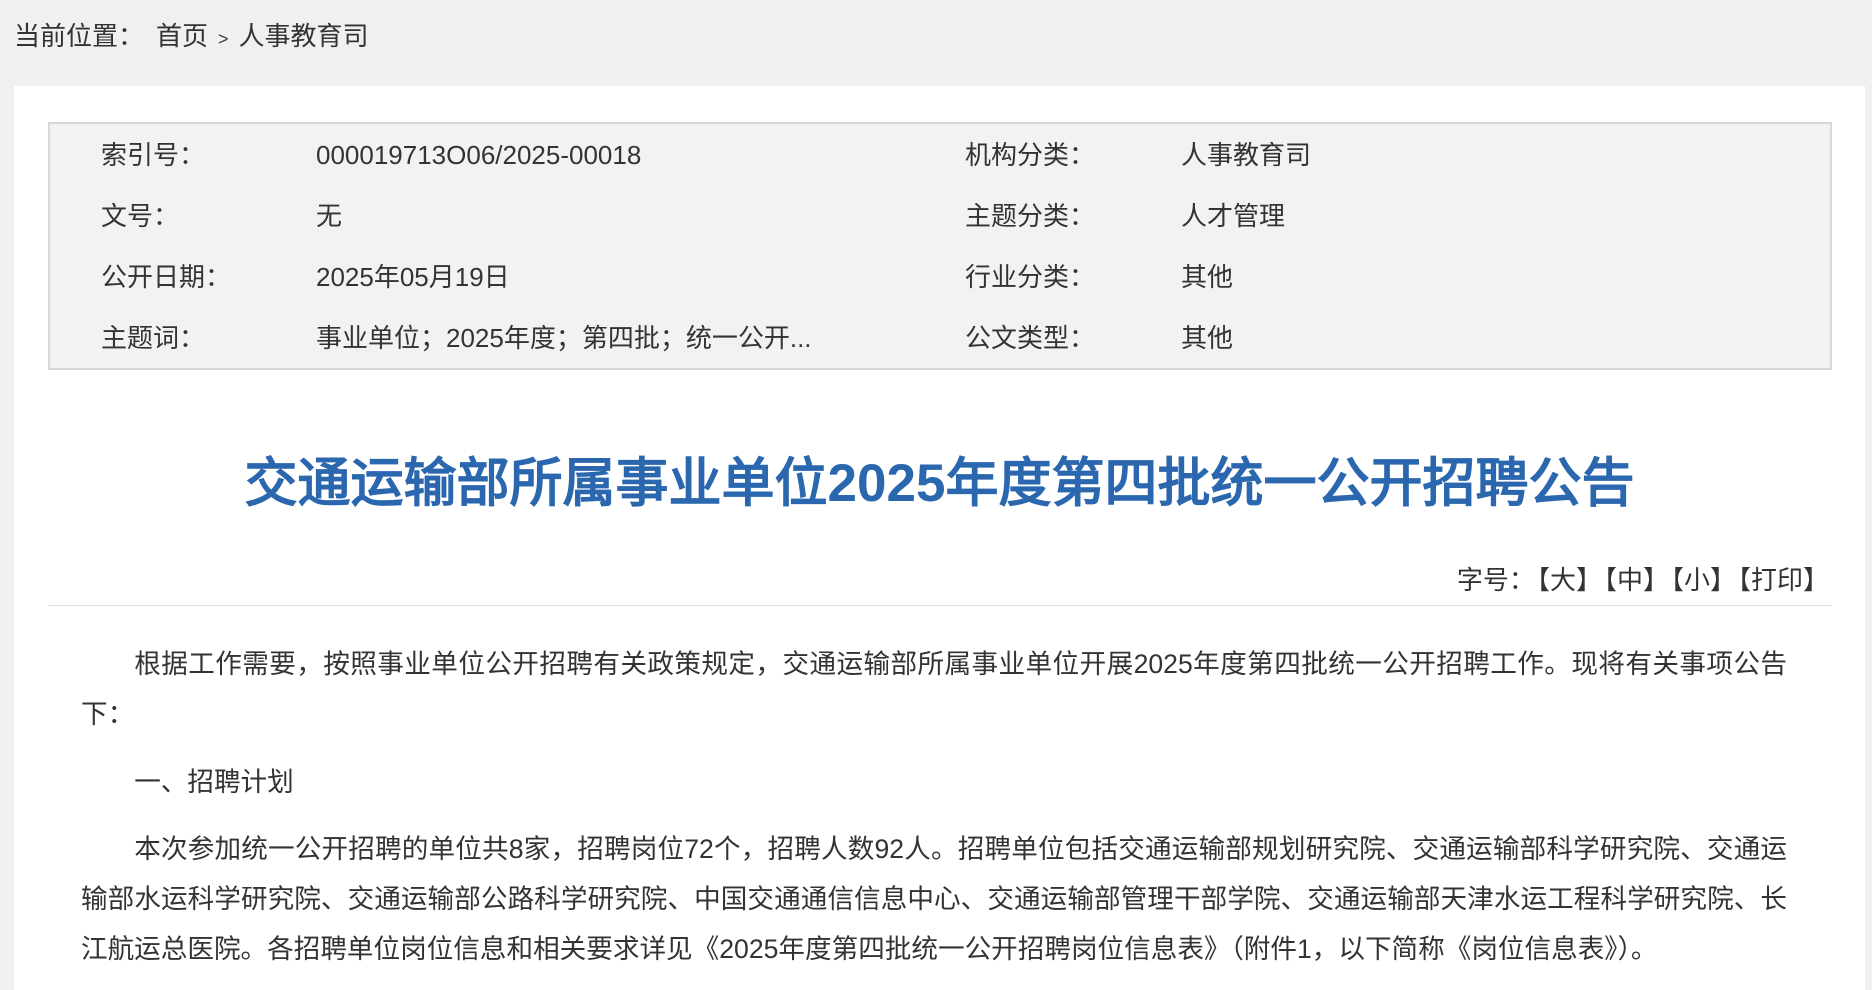  What do you see at coordinates (939, 483) in the screenshot?
I see `page-title: 交通运输部所属事业单位2025年度第四批统一公开招聘公告` at bounding box center [939, 483].